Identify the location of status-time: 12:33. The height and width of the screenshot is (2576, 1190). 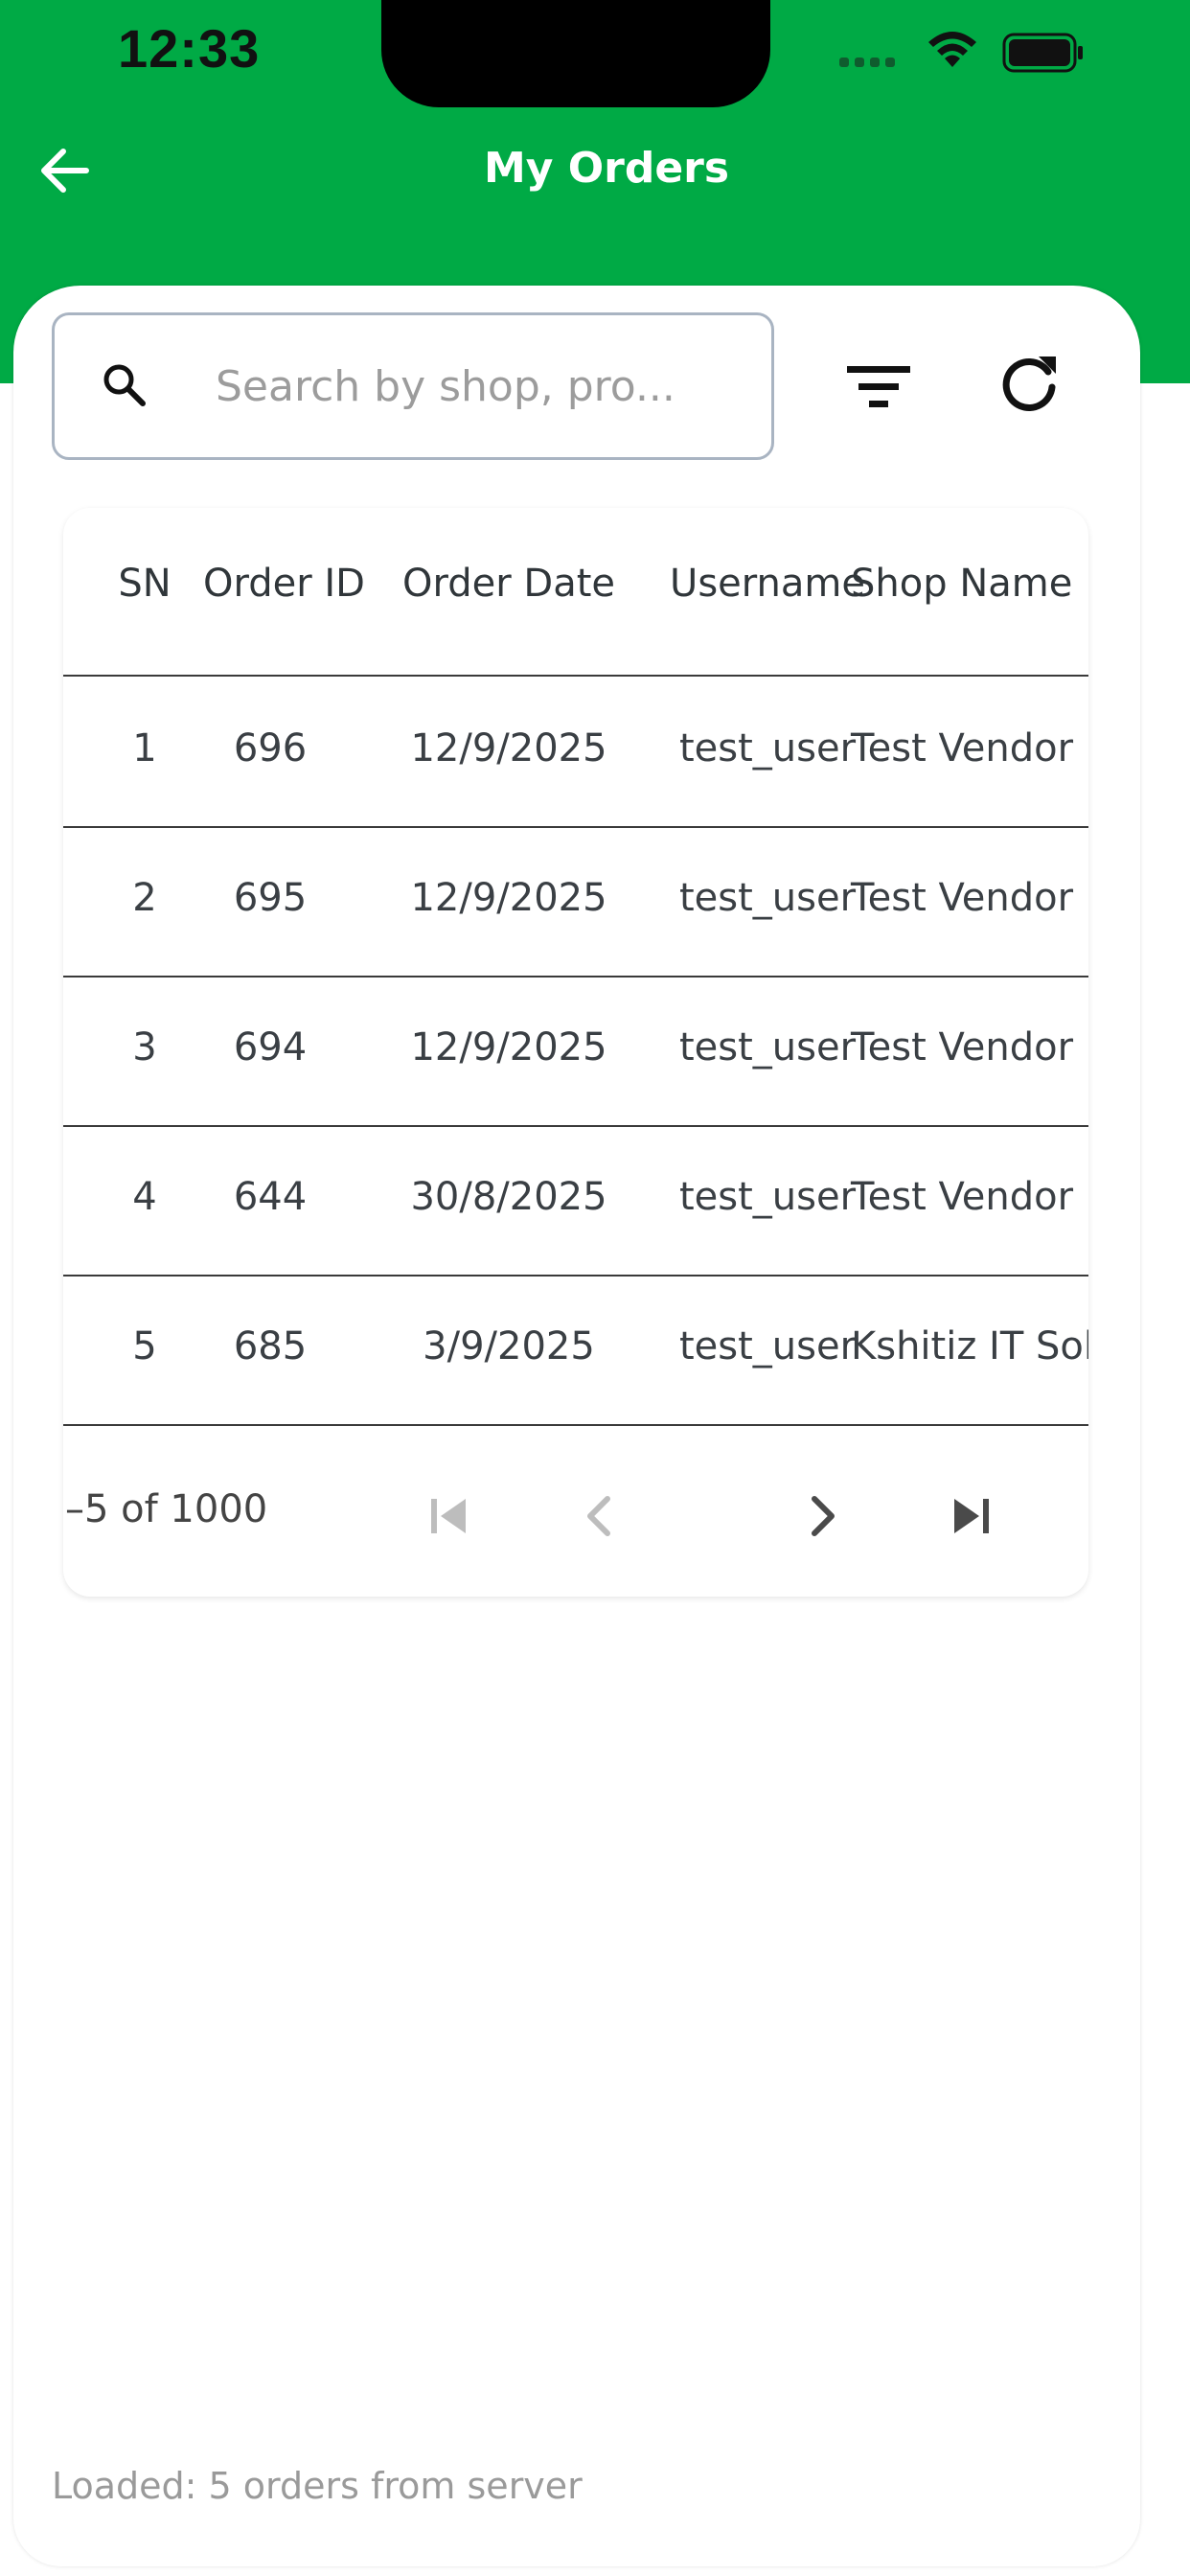
(190, 48).